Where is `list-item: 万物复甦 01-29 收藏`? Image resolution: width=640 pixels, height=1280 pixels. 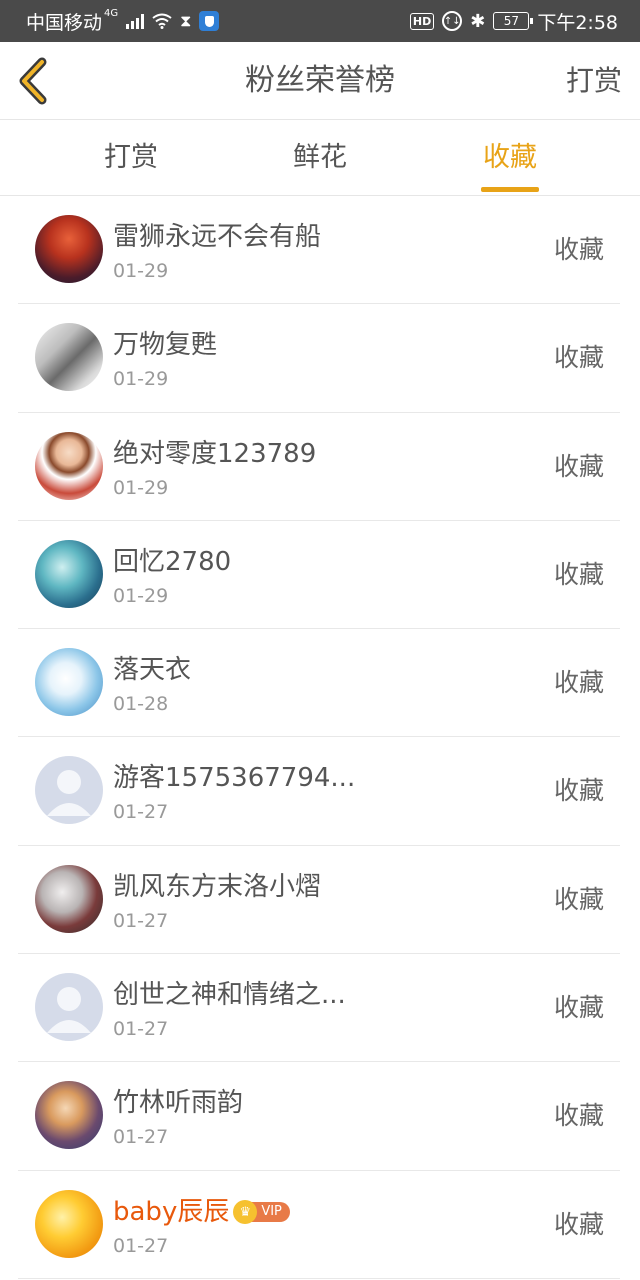 list-item: 万物复甦 01-29 收藏 is located at coordinates (319, 358).